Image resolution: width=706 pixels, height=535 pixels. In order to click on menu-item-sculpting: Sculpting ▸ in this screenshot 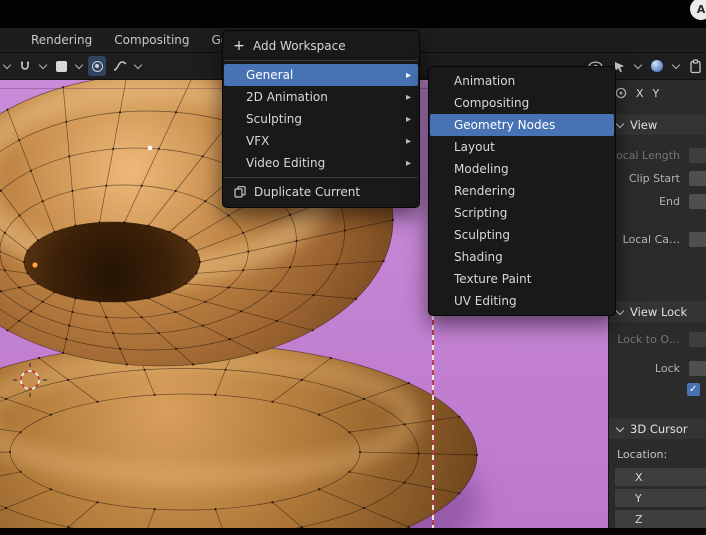, I will do `click(321, 119)`.